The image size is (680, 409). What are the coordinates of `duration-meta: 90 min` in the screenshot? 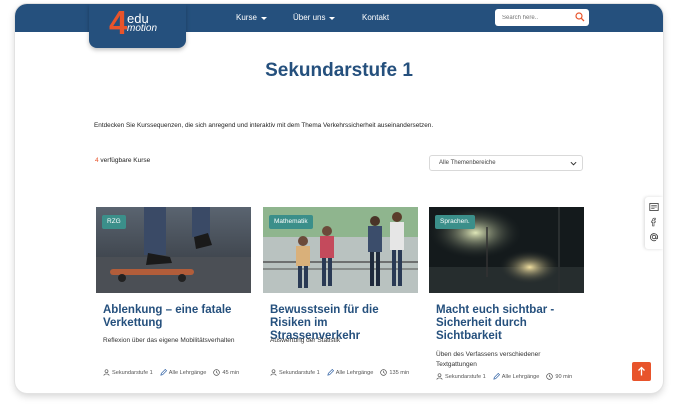 It's located at (559, 376).